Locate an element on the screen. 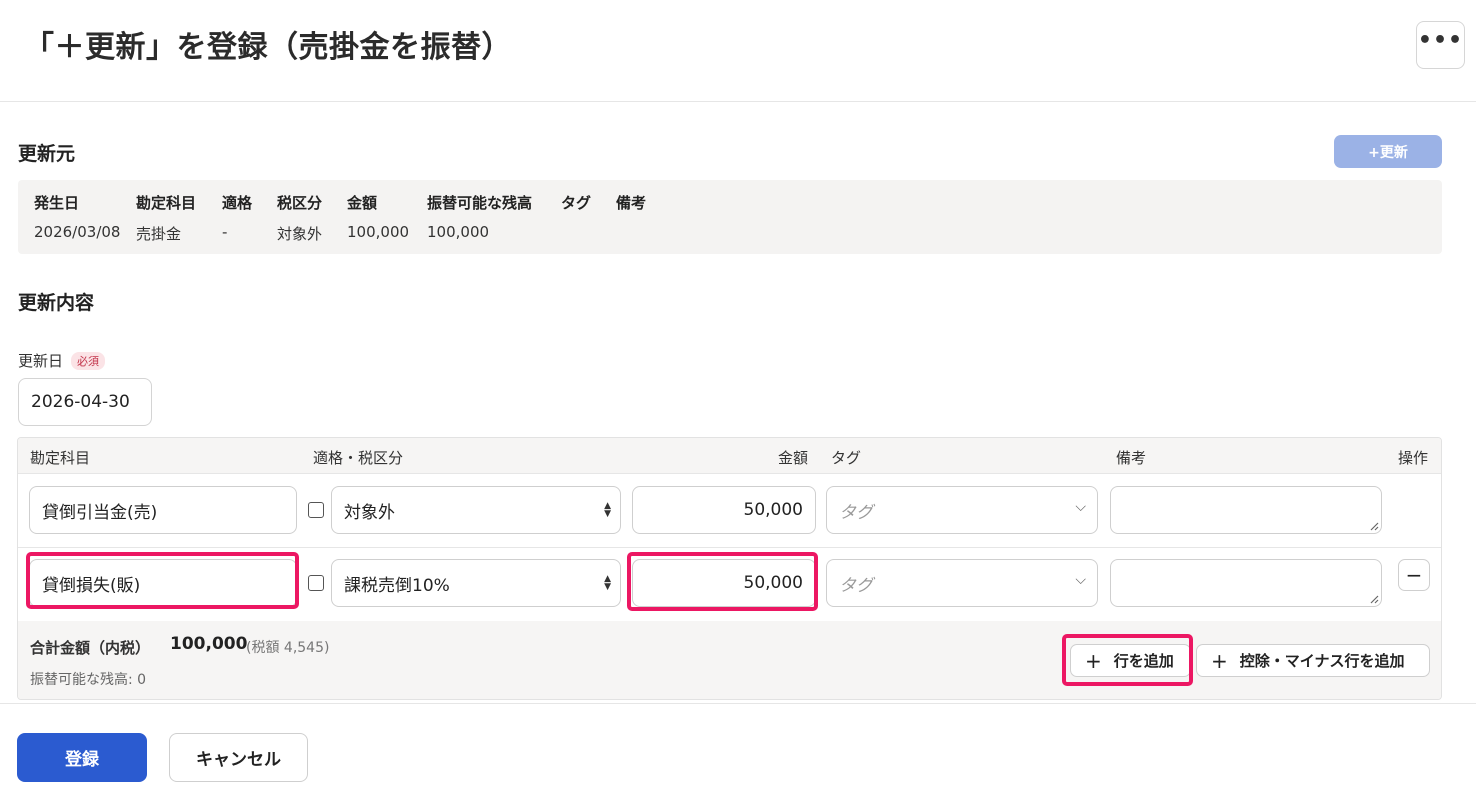 This screenshot has width=1476, height=806. row1-tax-select: 対象外 ▲ ▼ is located at coordinates (476, 510).